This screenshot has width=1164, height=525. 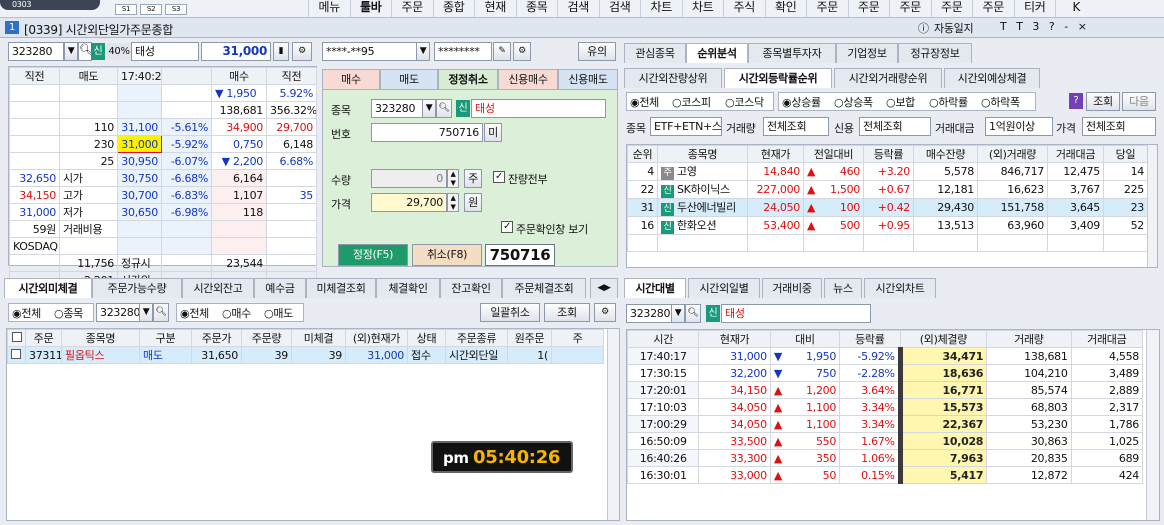 I want to click on tab-company: 기업정보, so click(x=867, y=53).